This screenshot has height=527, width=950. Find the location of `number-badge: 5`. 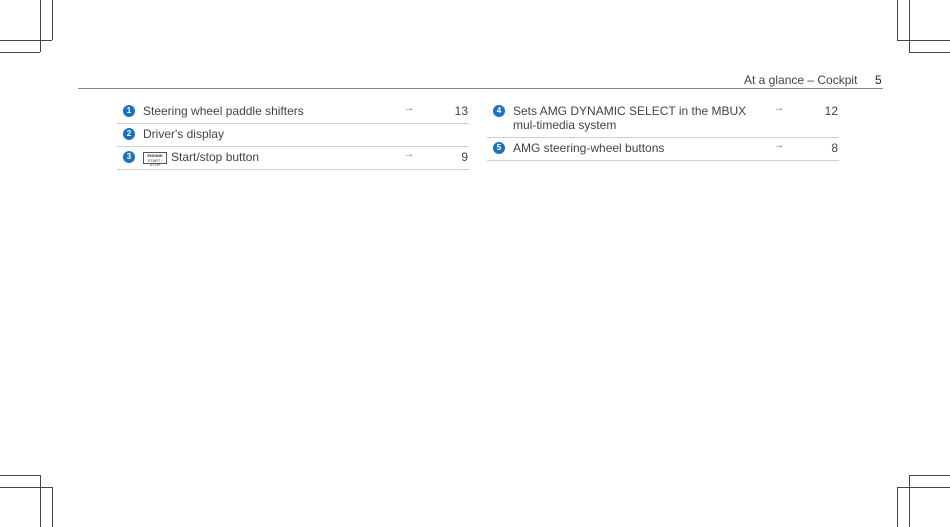

number-badge: 5 is located at coordinates (499, 148).